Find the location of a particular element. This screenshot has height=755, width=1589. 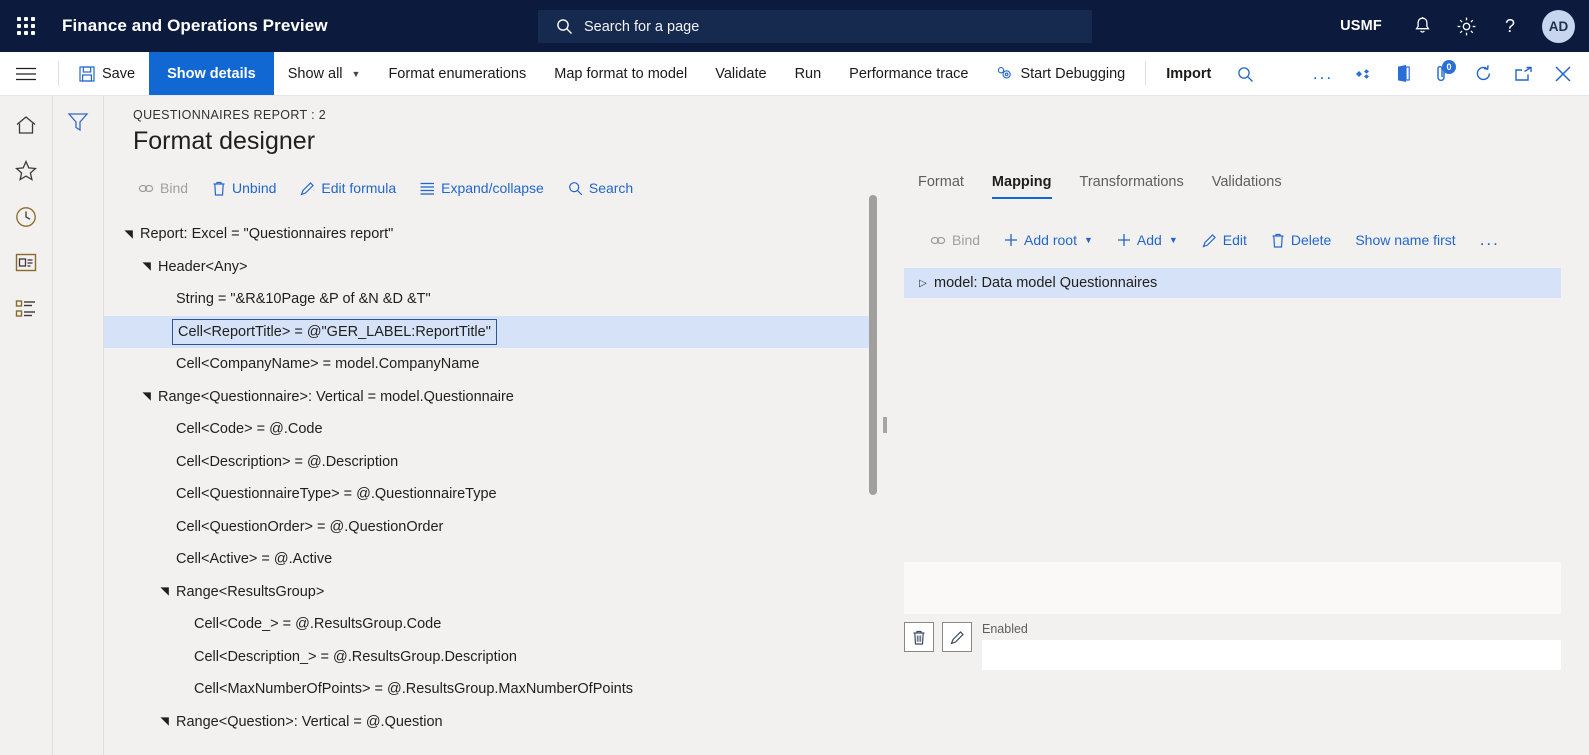

performance-trace-button: Performance trace is located at coordinates (908, 73).